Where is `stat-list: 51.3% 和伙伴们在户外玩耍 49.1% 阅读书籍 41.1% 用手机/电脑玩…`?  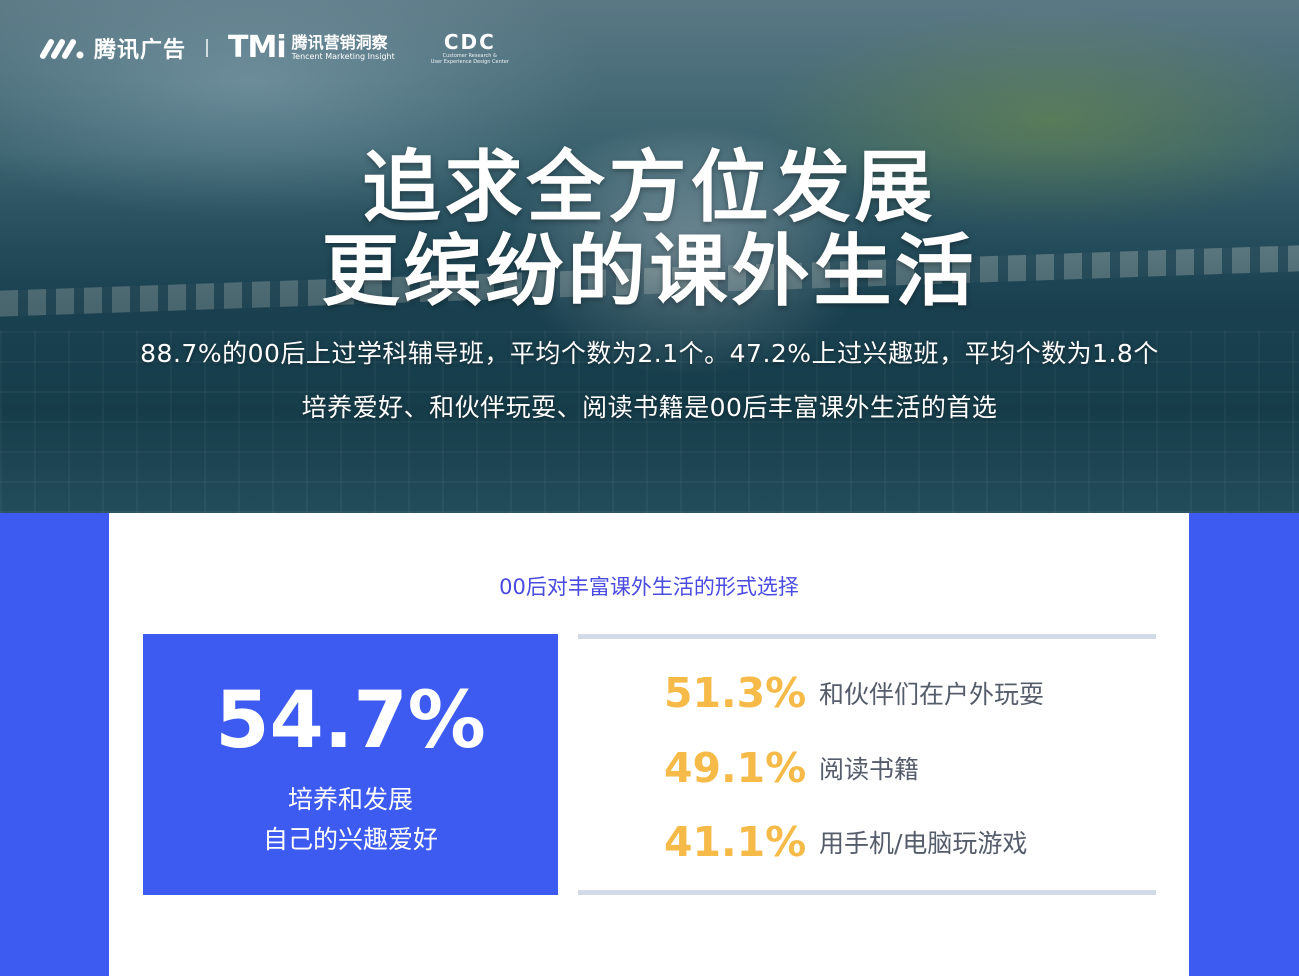
stat-list: 51.3% 和伙伴们在户外玩耍 49.1% 阅读书籍 41.1% 用手机/电脑玩… is located at coordinates (867, 764).